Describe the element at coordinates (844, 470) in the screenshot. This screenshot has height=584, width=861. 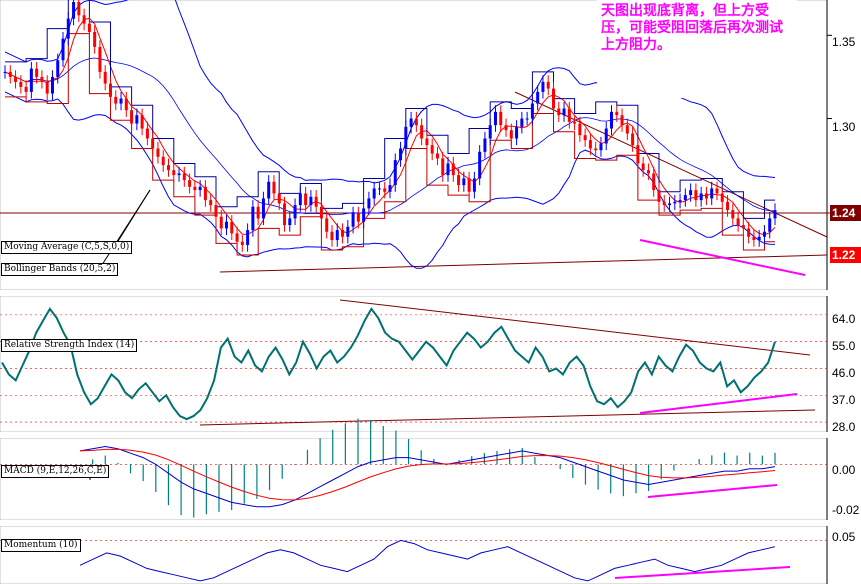
I see `macd-axis-tick: 0.00` at that location.